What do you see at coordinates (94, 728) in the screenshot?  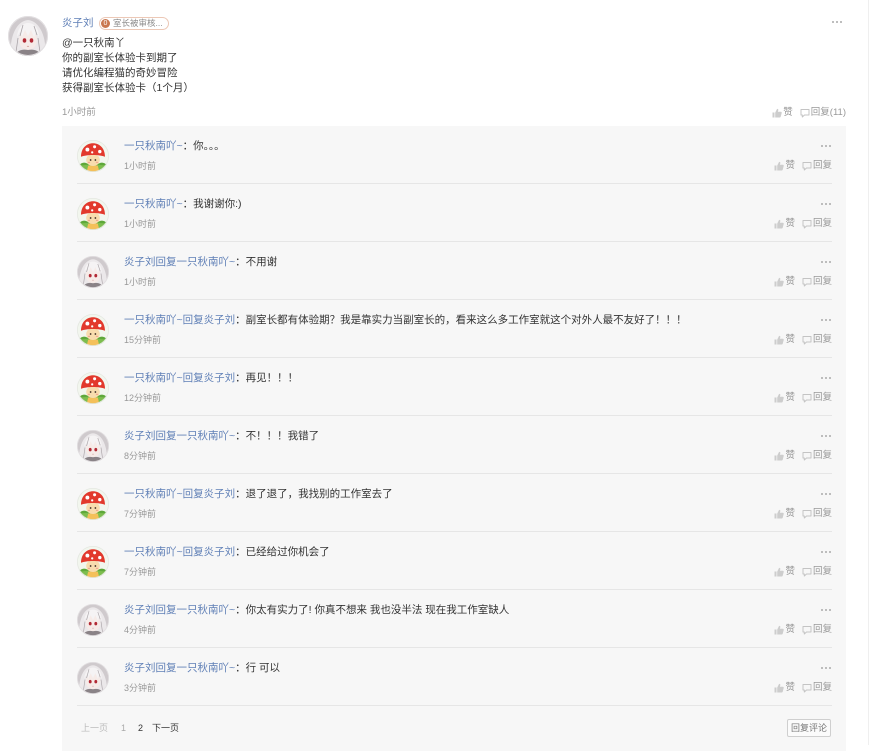 I see `prev-page-link: 上一页` at bounding box center [94, 728].